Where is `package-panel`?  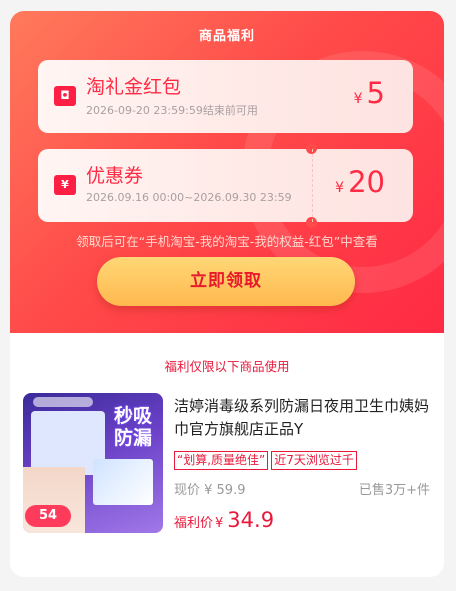
package-panel is located at coordinates (123, 482).